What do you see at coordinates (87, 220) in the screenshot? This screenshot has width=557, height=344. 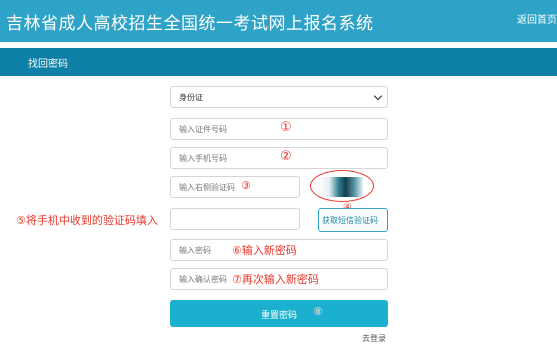 I see `annotation-step5: ⑤将手机中收到的验证码填入` at bounding box center [87, 220].